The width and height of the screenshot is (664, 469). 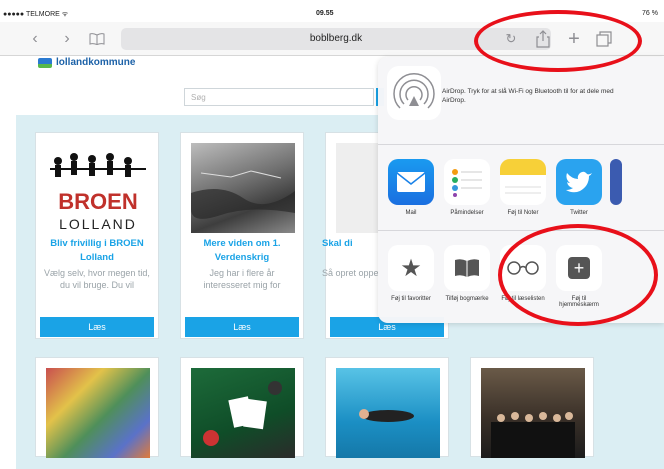 What do you see at coordinates (579, 182) in the screenshot?
I see `twitter-icon` at bounding box center [579, 182].